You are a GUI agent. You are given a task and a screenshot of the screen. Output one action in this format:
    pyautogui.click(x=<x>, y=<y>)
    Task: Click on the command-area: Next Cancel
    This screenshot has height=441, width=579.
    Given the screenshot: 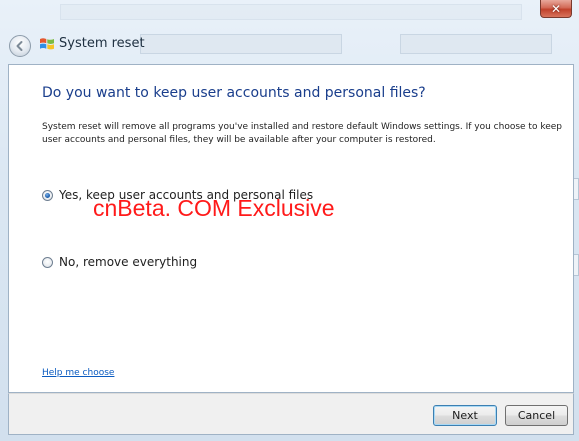 What is the action you would take?
    pyautogui.click(x=291, y=414)
    